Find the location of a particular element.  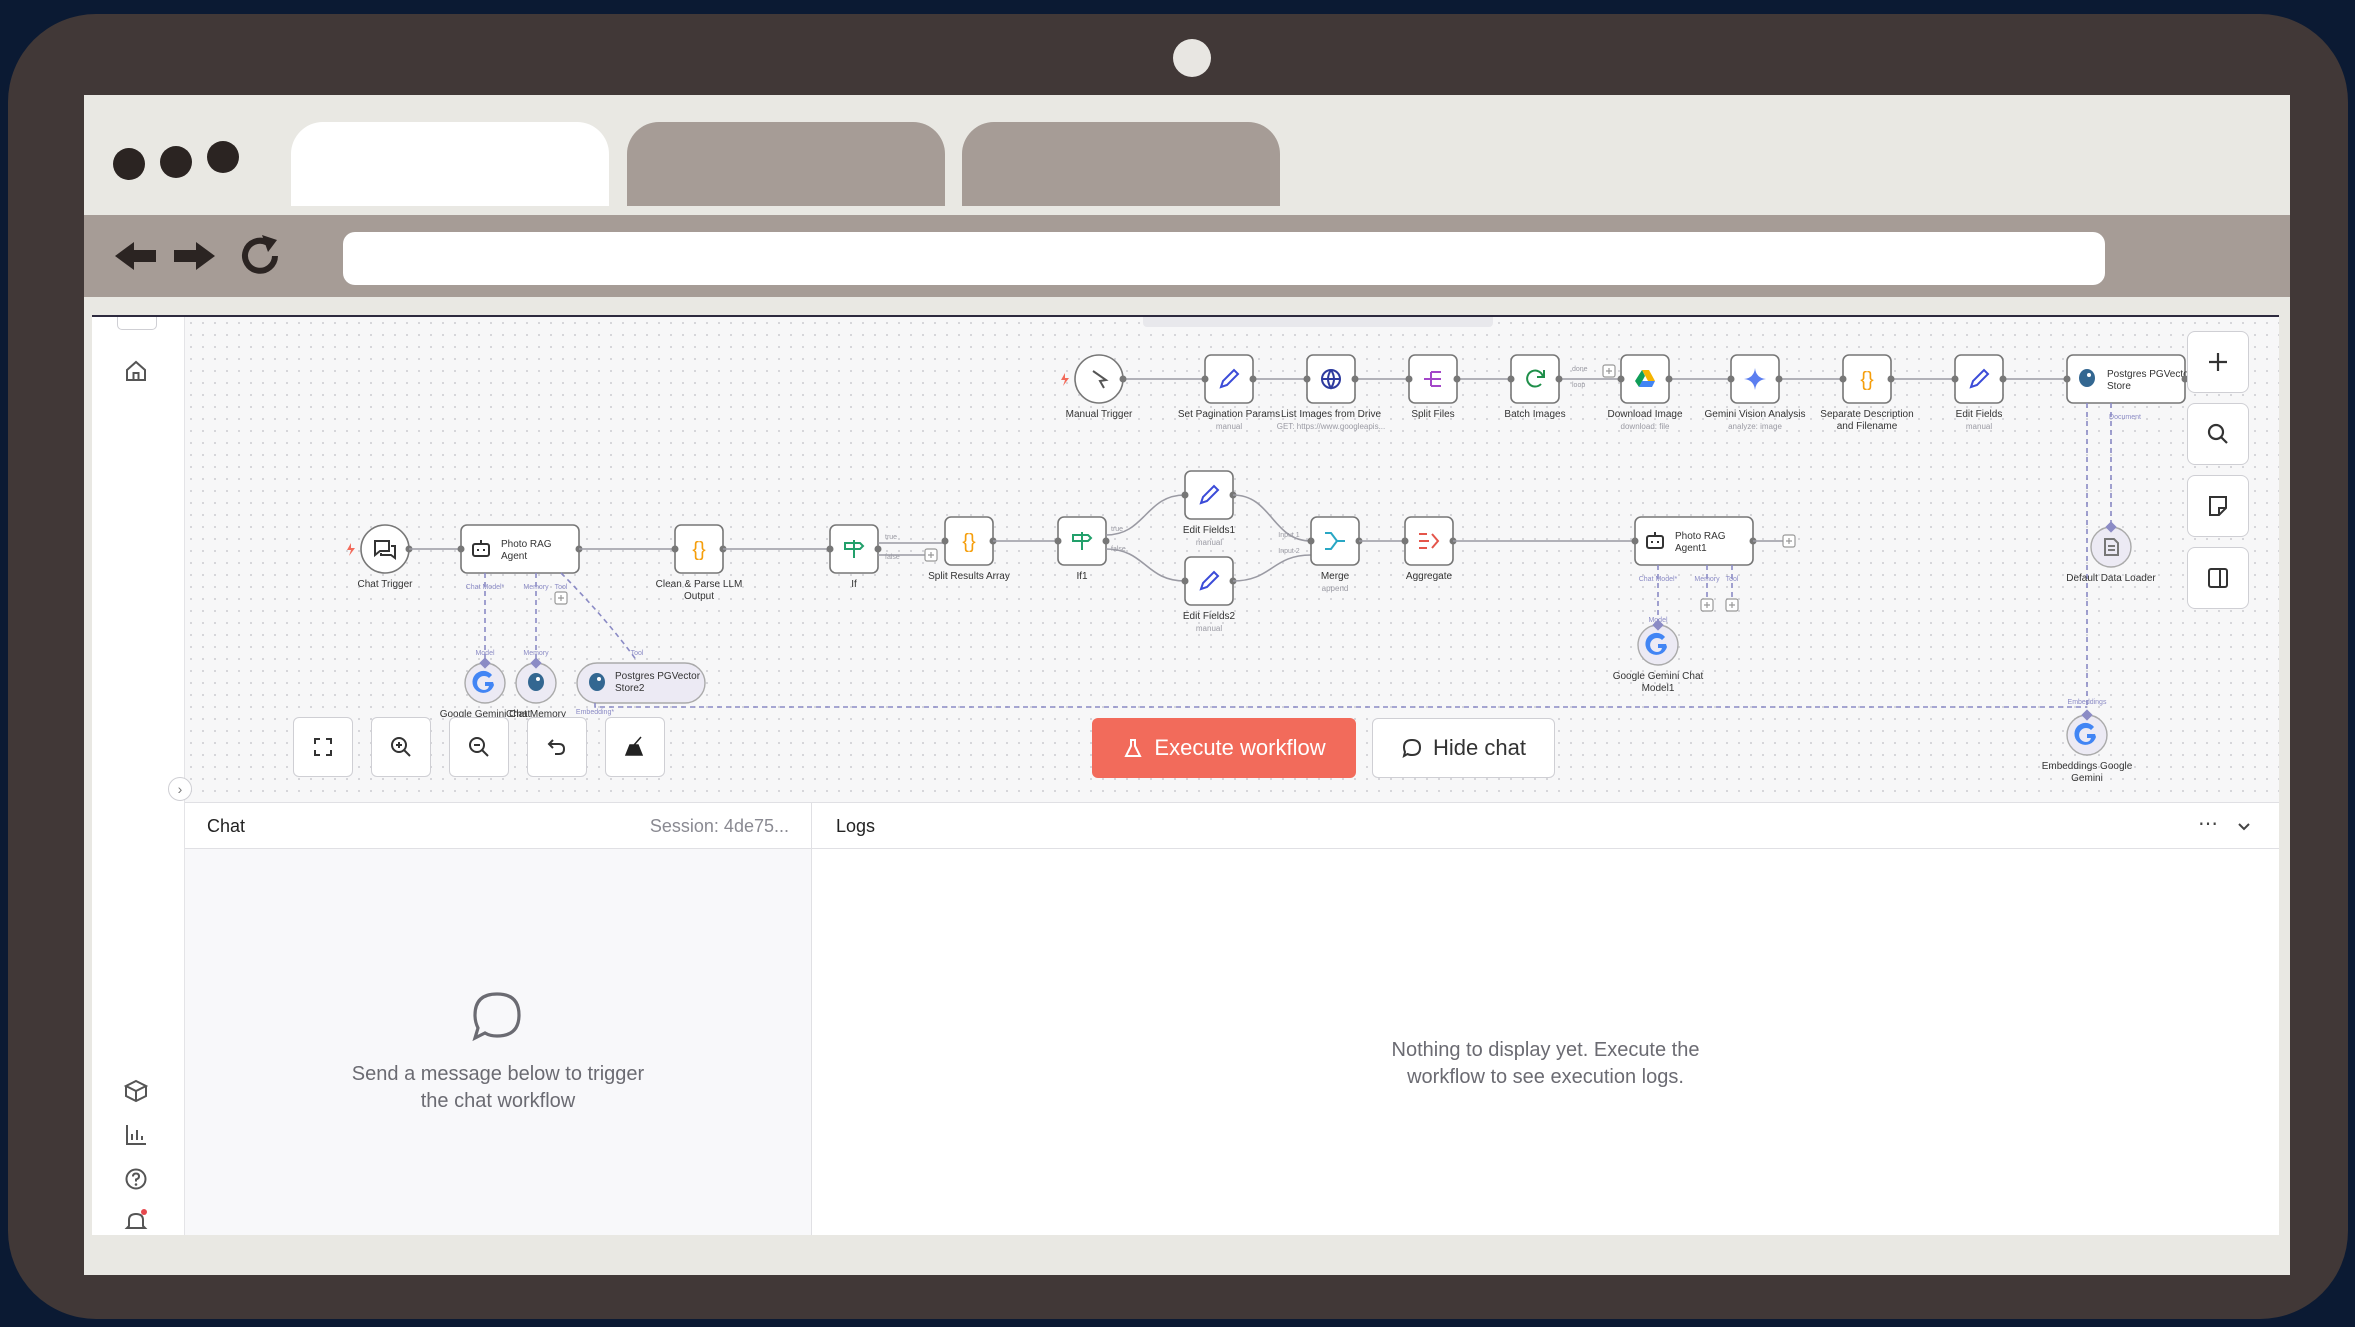

zoom-in-button is located at coordinates (401, 747).